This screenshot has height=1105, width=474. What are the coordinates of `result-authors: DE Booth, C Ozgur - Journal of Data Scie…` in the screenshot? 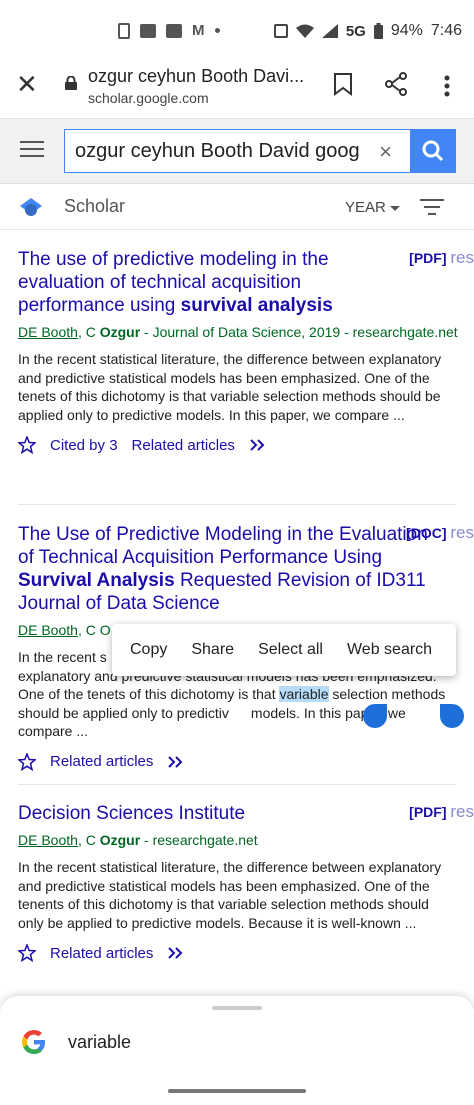 It's located at (238, 332).